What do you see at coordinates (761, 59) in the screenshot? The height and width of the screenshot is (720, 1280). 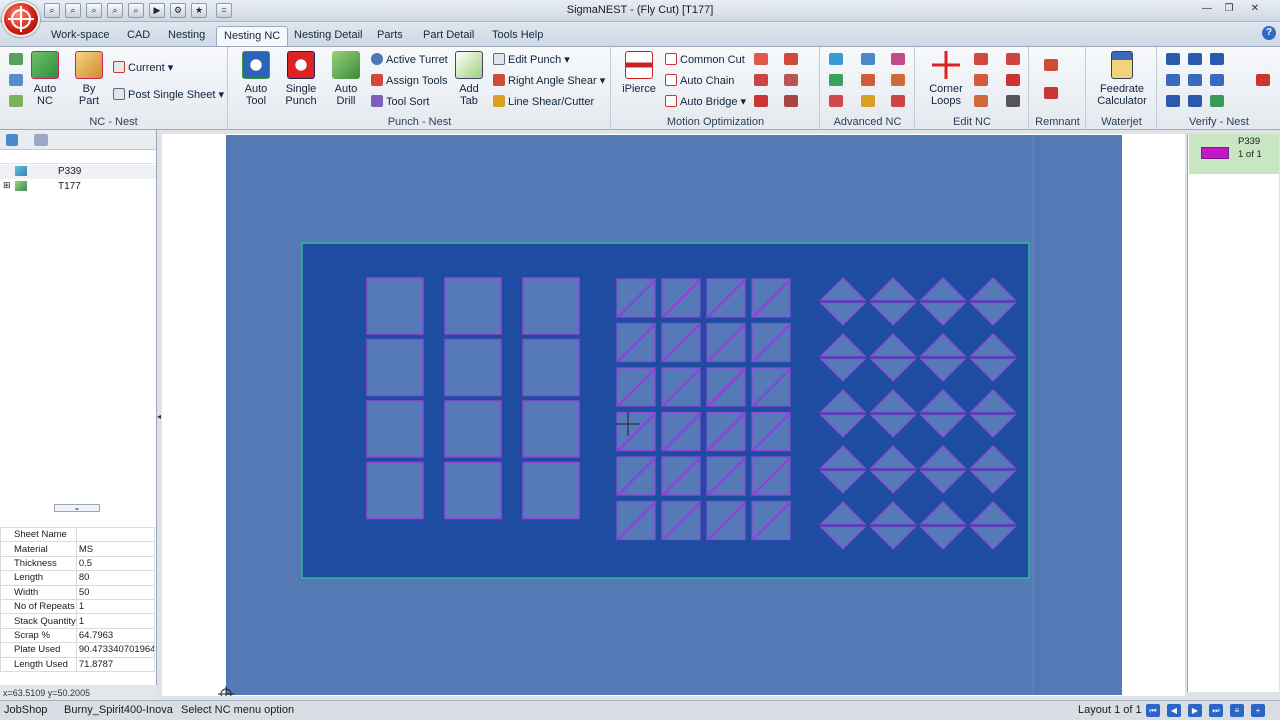 I see `toggle-icon` at bounding box center [761, 59].